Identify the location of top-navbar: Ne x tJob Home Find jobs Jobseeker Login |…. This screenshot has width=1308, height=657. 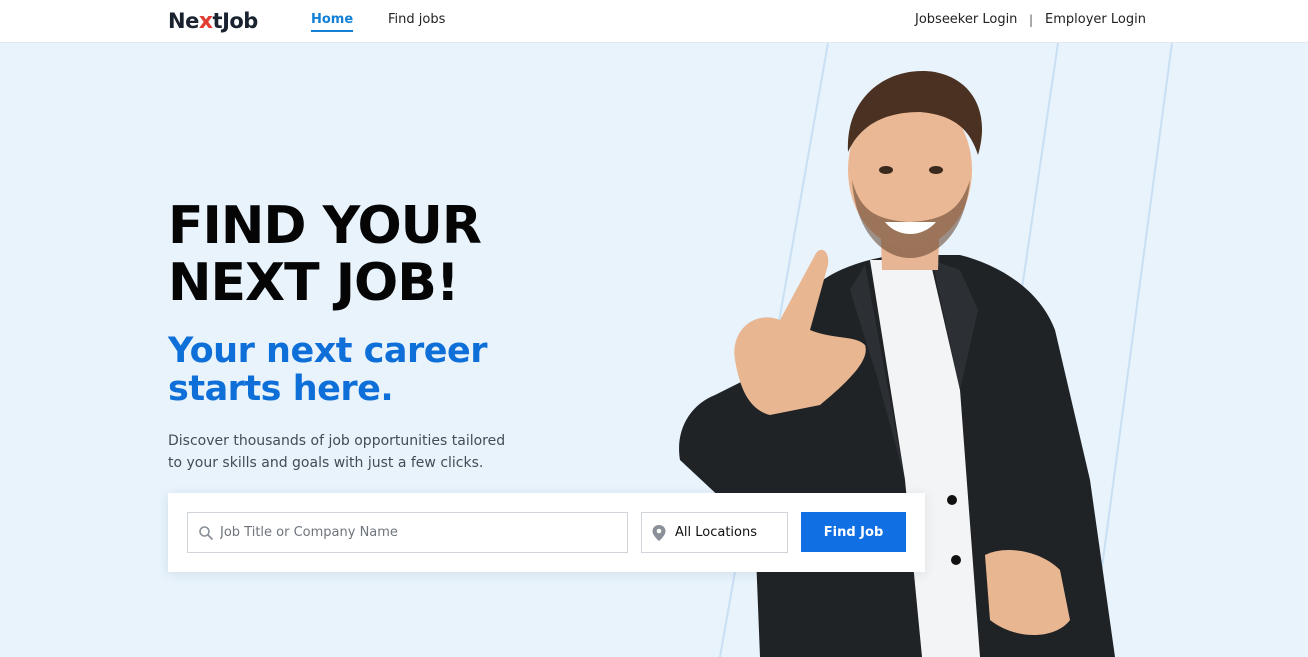
(654, 21).